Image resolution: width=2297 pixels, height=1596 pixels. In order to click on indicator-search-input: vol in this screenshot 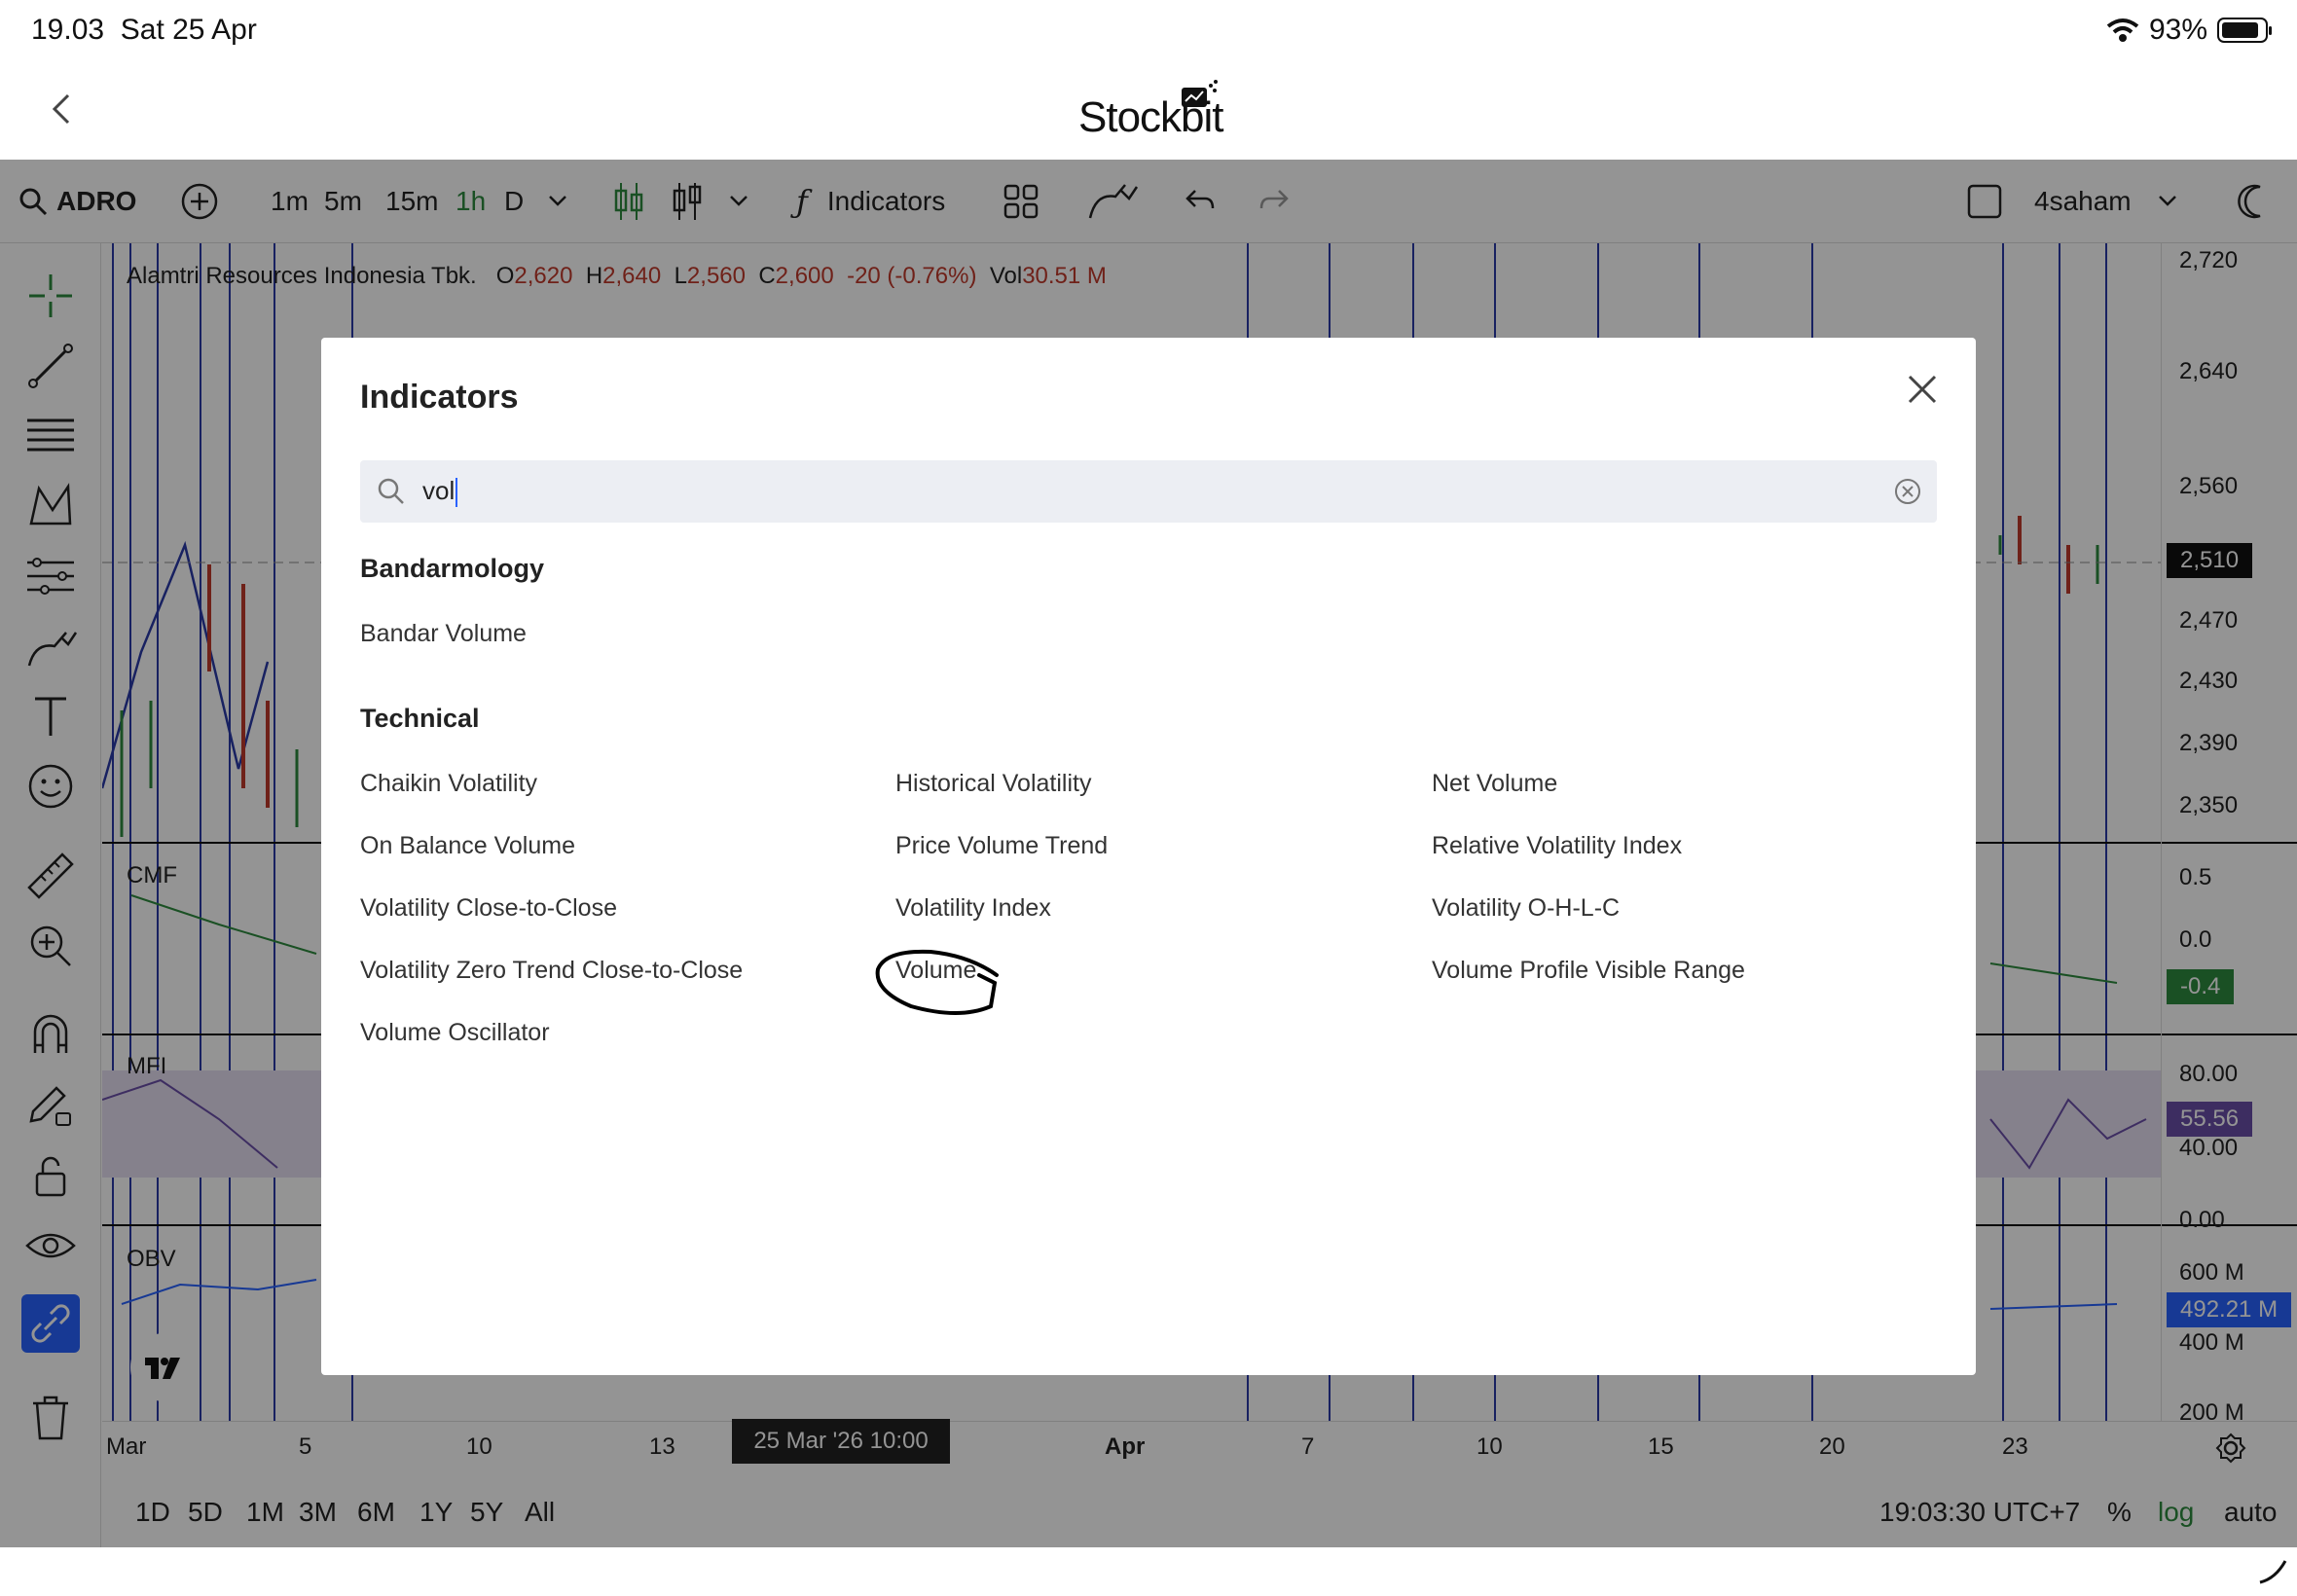, I will do `click(440, 492)`.